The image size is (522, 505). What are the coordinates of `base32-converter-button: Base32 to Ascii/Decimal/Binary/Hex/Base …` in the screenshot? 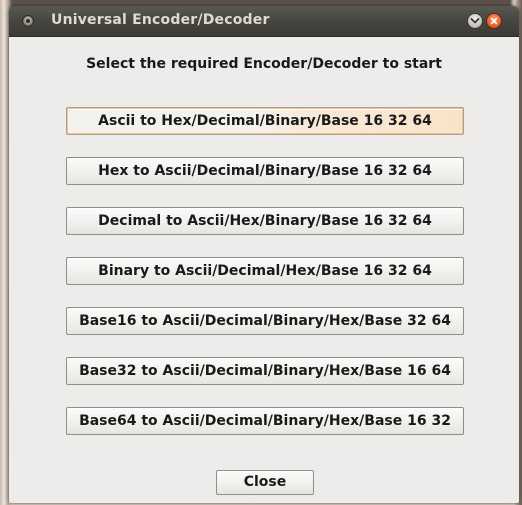 It's located at (265, 371).